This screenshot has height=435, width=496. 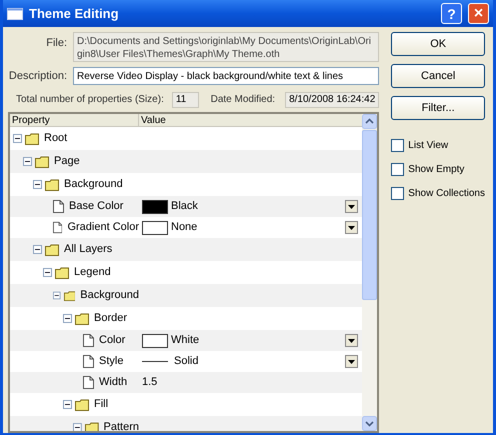 What do you see at coordinates (370, 121) in the screenshot?
I see `scroll-up-icon` at bounding box center [370, 121].